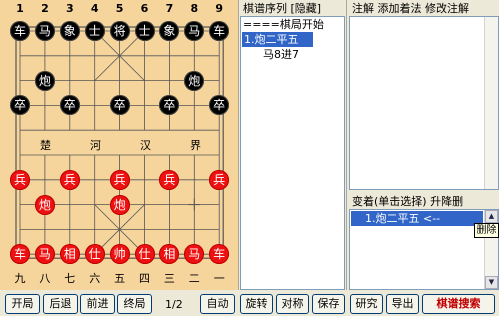  What do you see at coordinates (328, 304) in the screenshot?
I see `save-button: 保存` at bounding box center [328, 304].